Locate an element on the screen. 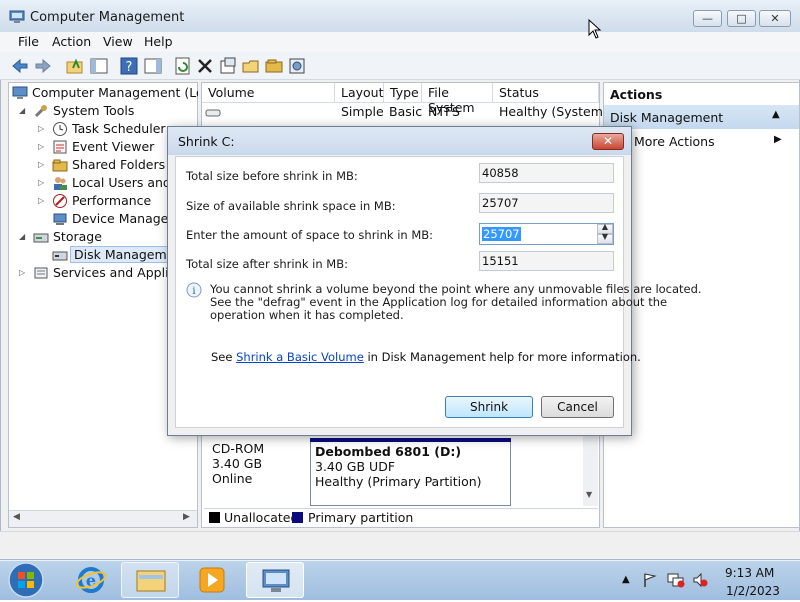 The image size is (800, 602). tree-horizontal-scrollbar: ◀ ▶ is located at coordinates (103, 518).